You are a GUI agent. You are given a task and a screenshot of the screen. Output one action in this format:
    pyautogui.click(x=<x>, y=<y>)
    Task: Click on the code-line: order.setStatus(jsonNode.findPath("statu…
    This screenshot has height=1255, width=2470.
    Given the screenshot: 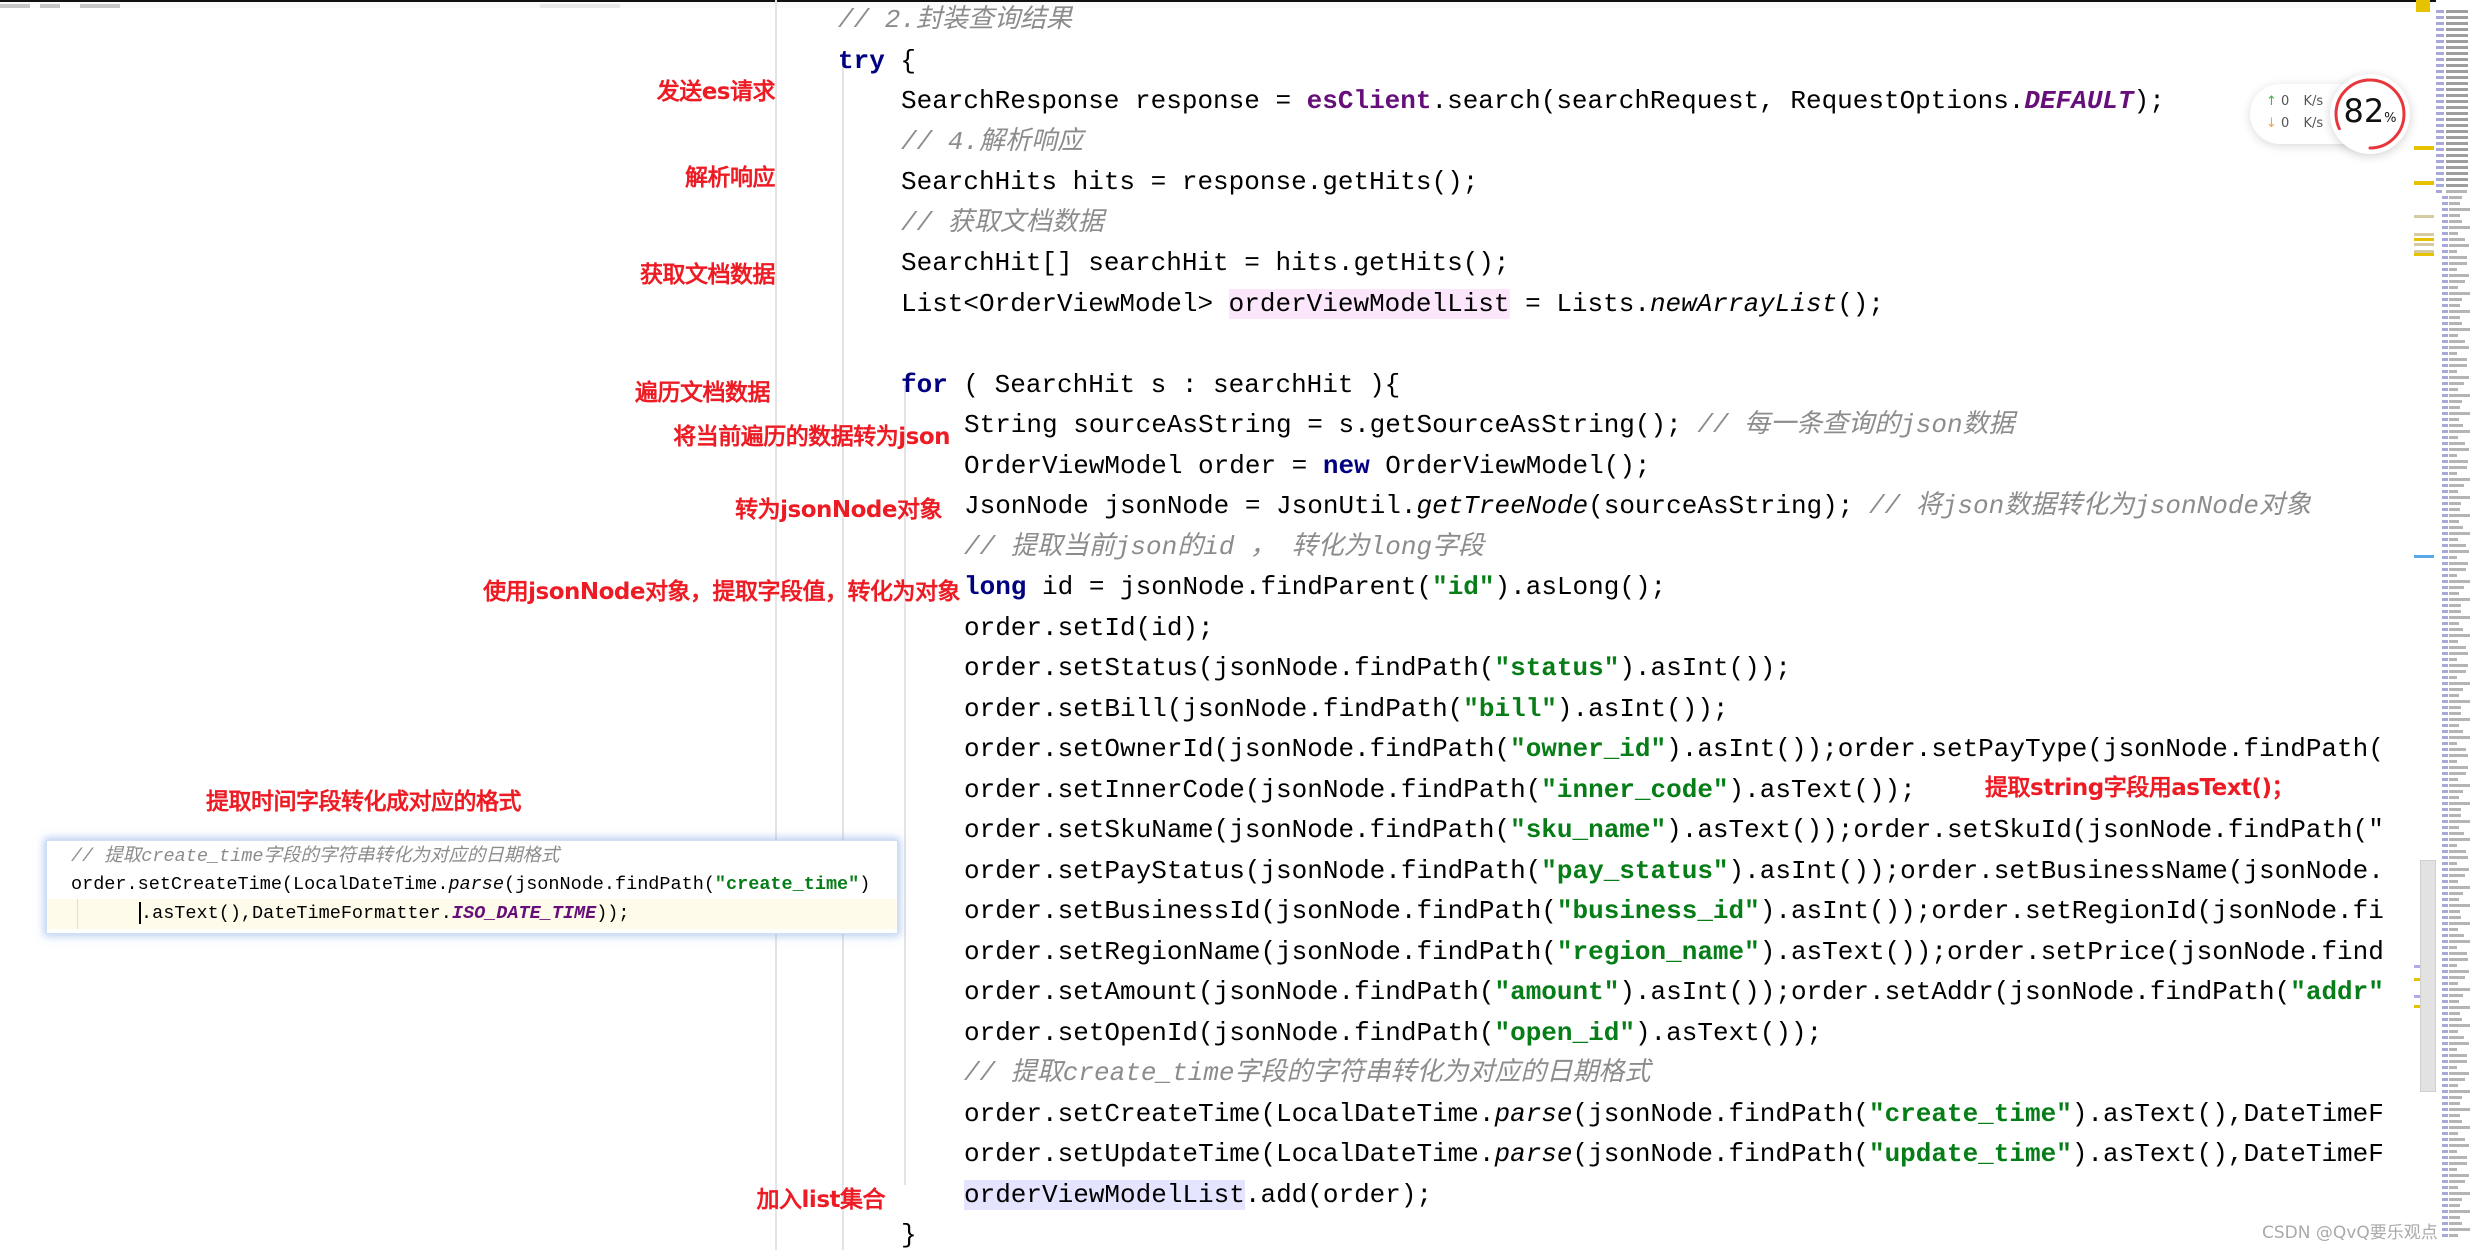 What is the action you would take?
    pyautogui.click(x=1377, y=668)
    